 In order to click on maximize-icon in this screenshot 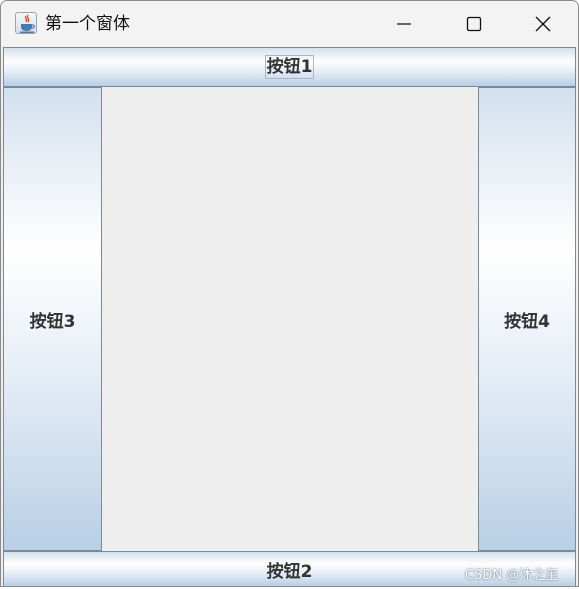, I will do `click(474, 24)`.